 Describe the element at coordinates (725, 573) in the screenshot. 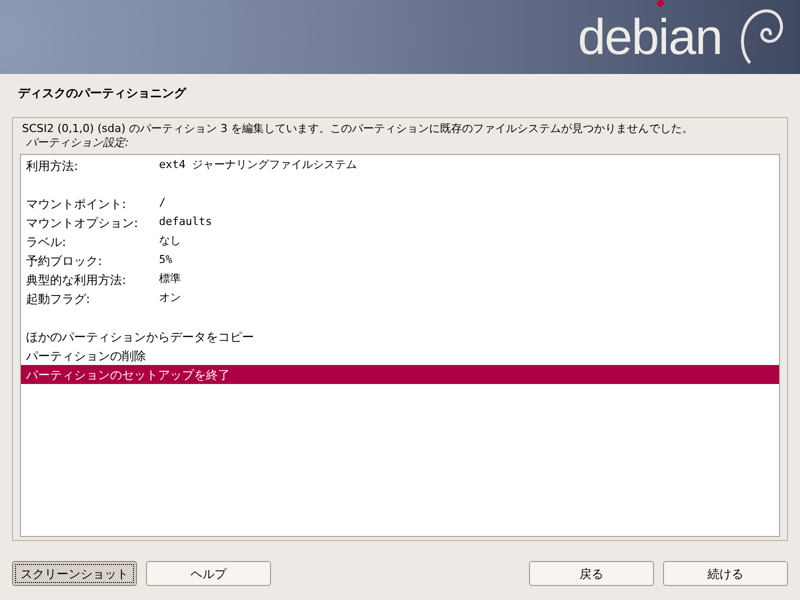

I see `dialog-button: 続ける` at that location.